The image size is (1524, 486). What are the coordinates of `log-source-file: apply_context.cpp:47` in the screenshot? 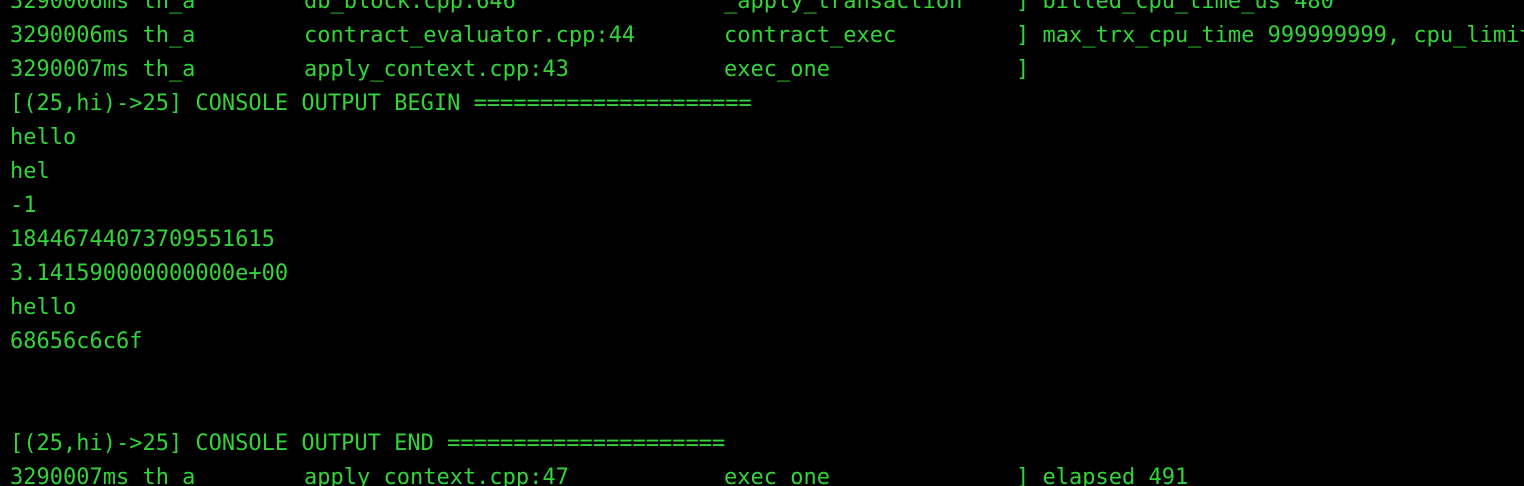 It's located at (436, 475).